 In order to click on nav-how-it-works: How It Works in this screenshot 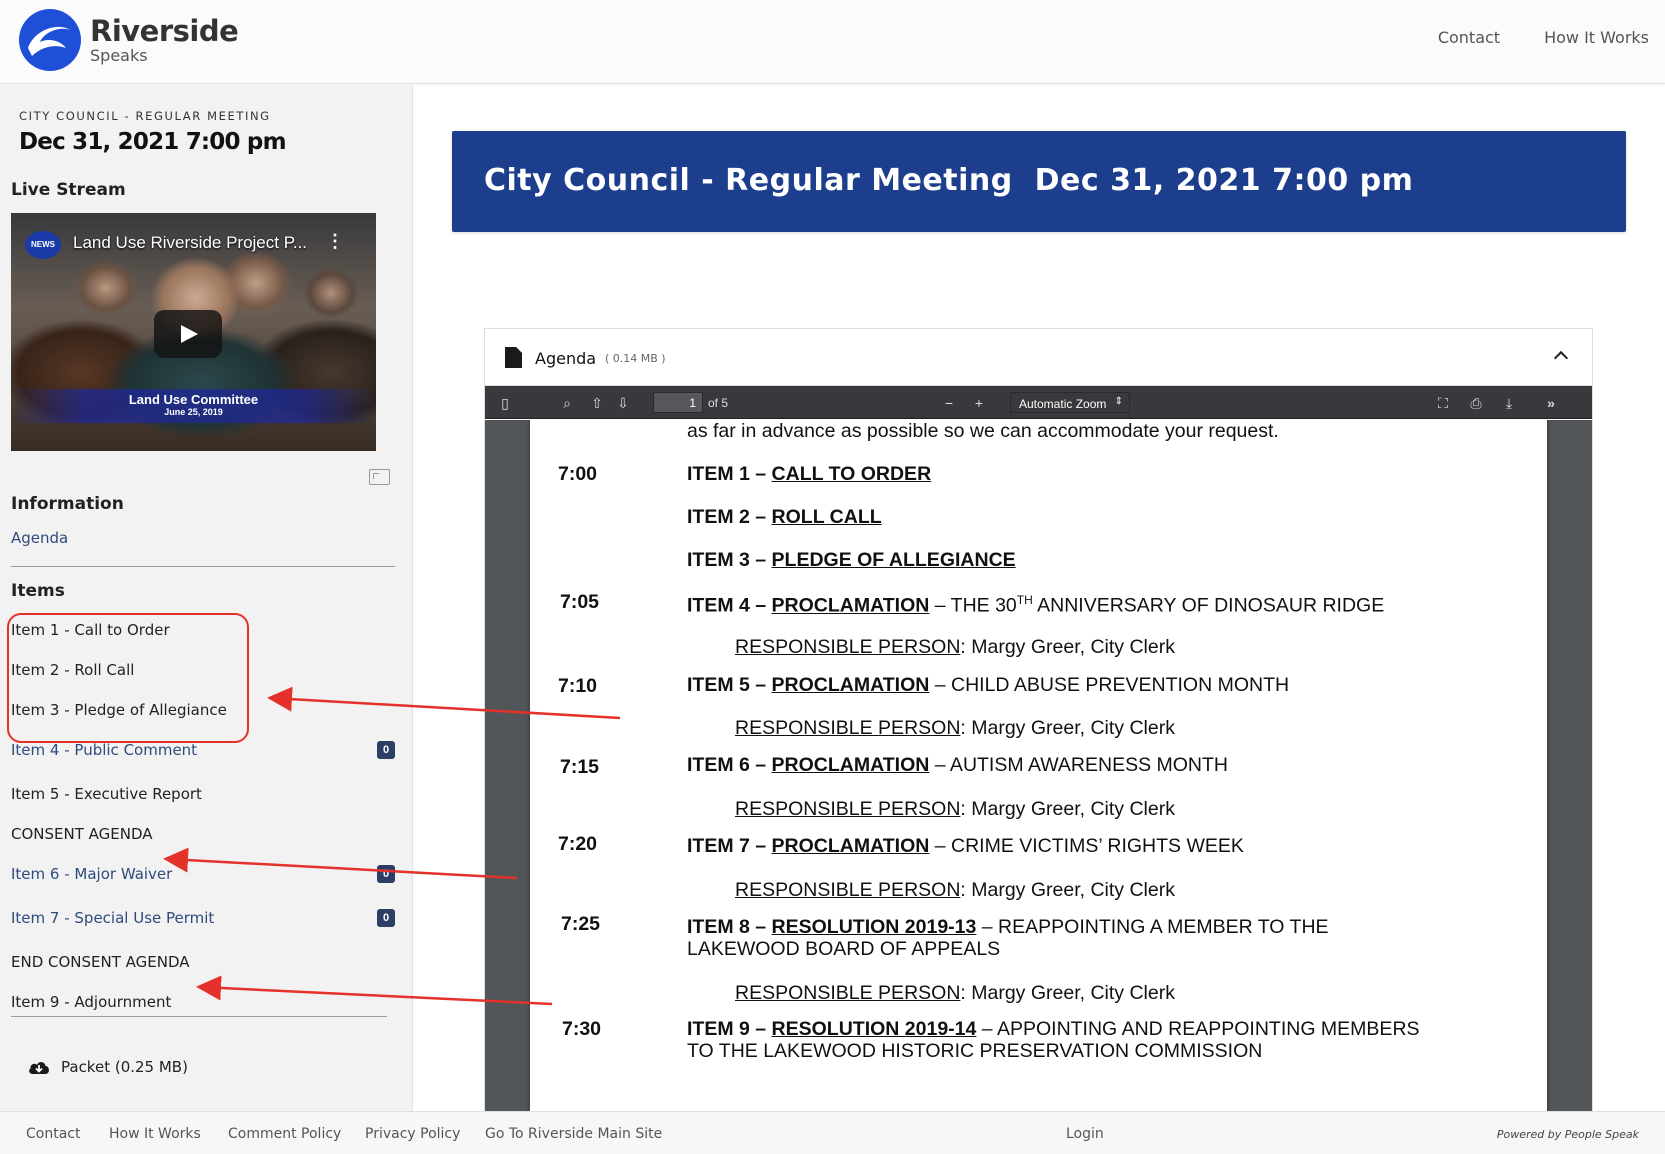, I will do `click(1596, 37)`.